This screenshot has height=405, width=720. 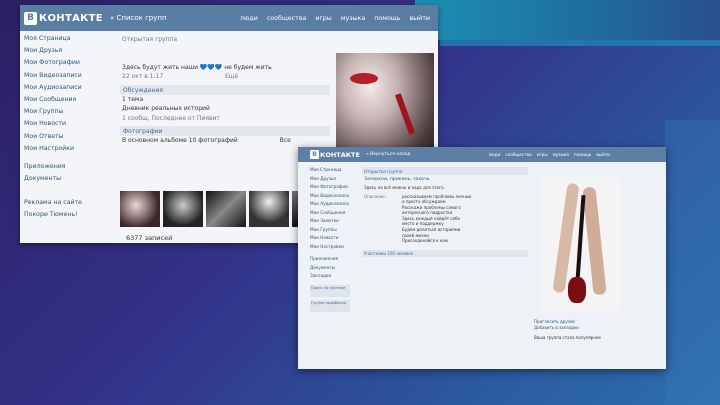 What do you see at coordinates (171, 118) in the screenshot?
I see `topic-meta: 1 сообщ. Последнее от Пиявит` at bounding box center [171, 118].